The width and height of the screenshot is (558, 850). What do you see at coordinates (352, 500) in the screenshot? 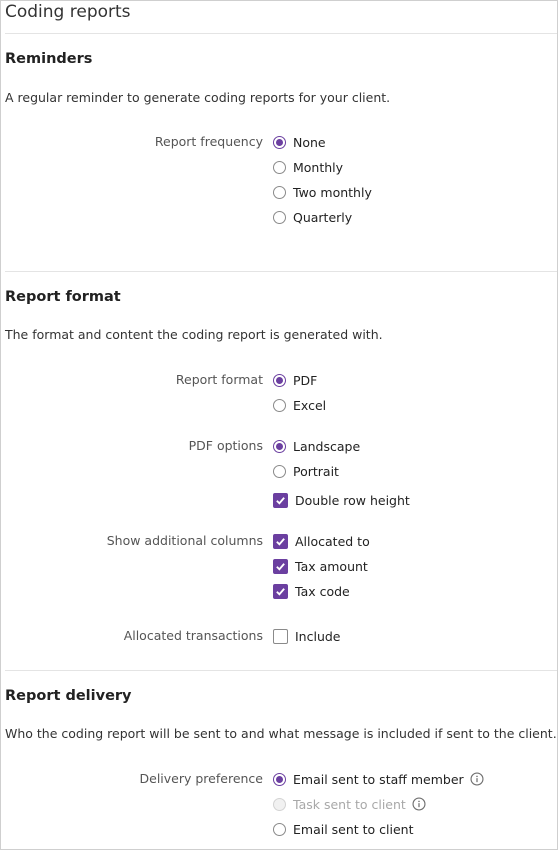
I see `checkbox-label: Double row height` at bounding box center [352, 500].